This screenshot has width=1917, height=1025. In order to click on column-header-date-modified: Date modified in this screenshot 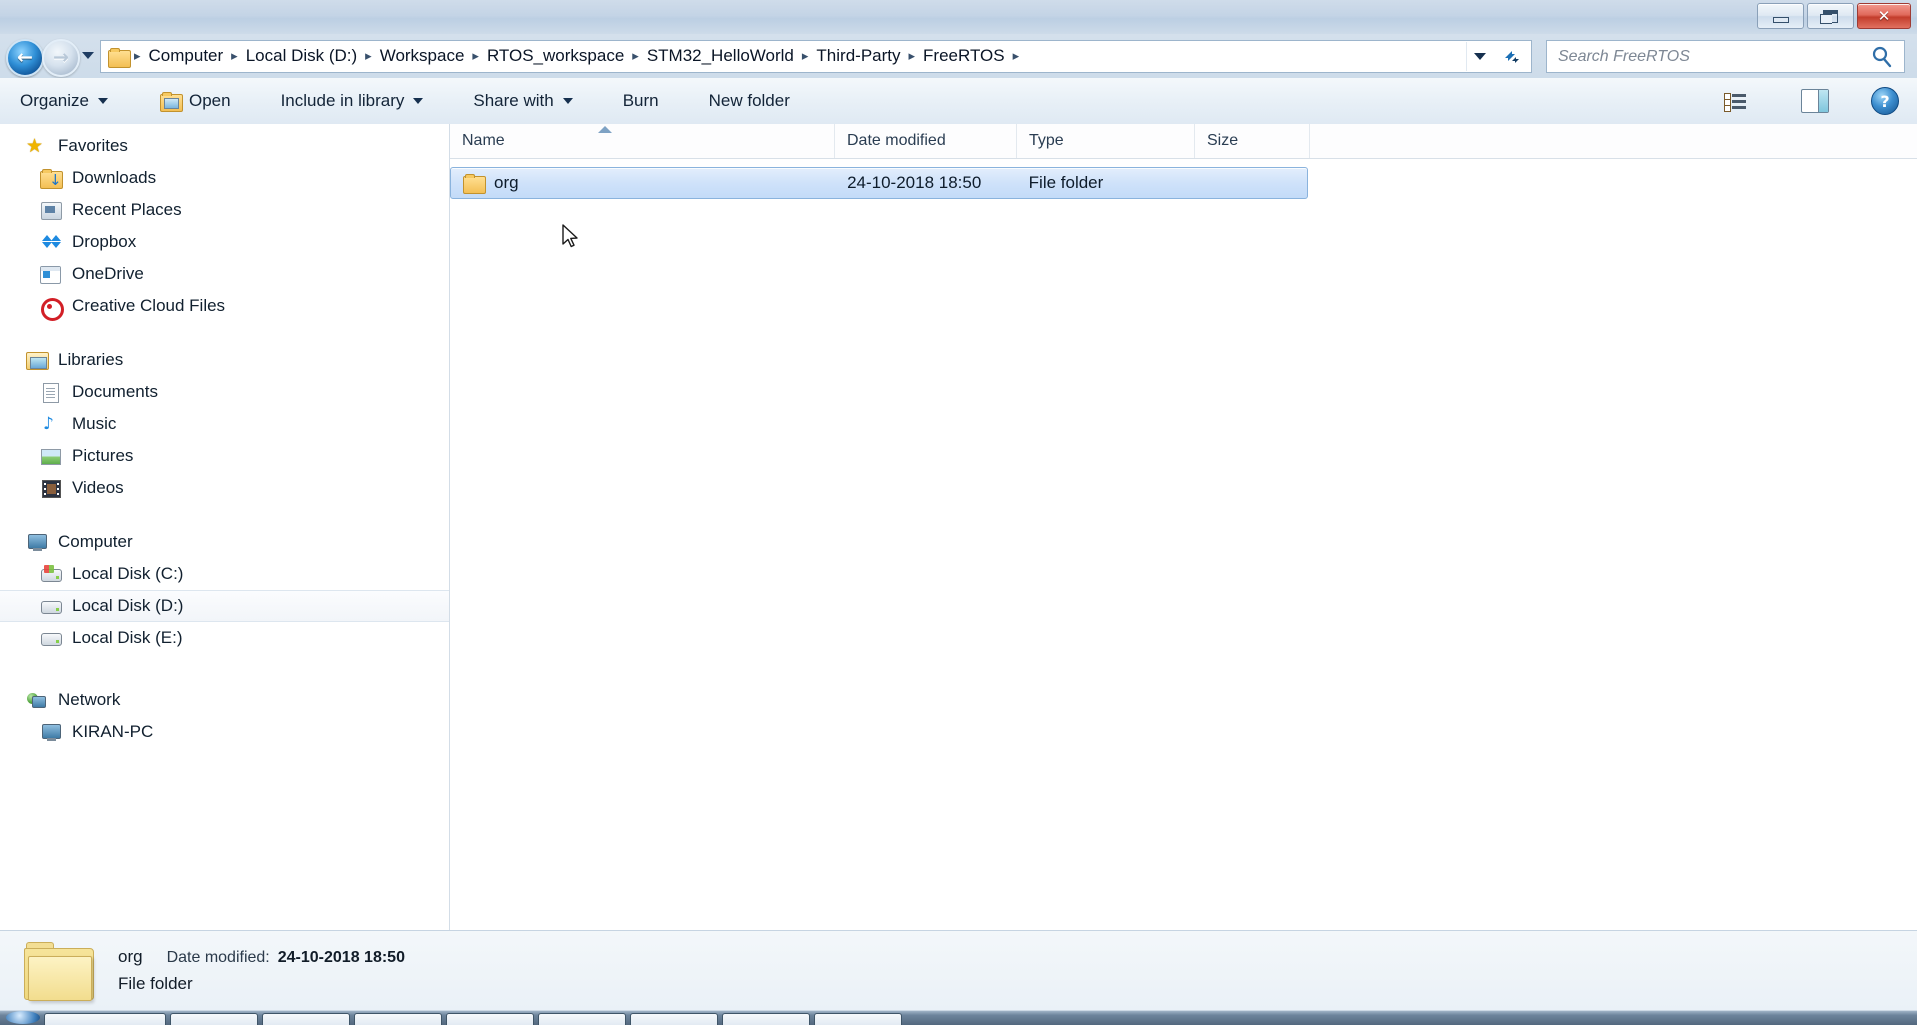, I will do `click(926, 141)`.